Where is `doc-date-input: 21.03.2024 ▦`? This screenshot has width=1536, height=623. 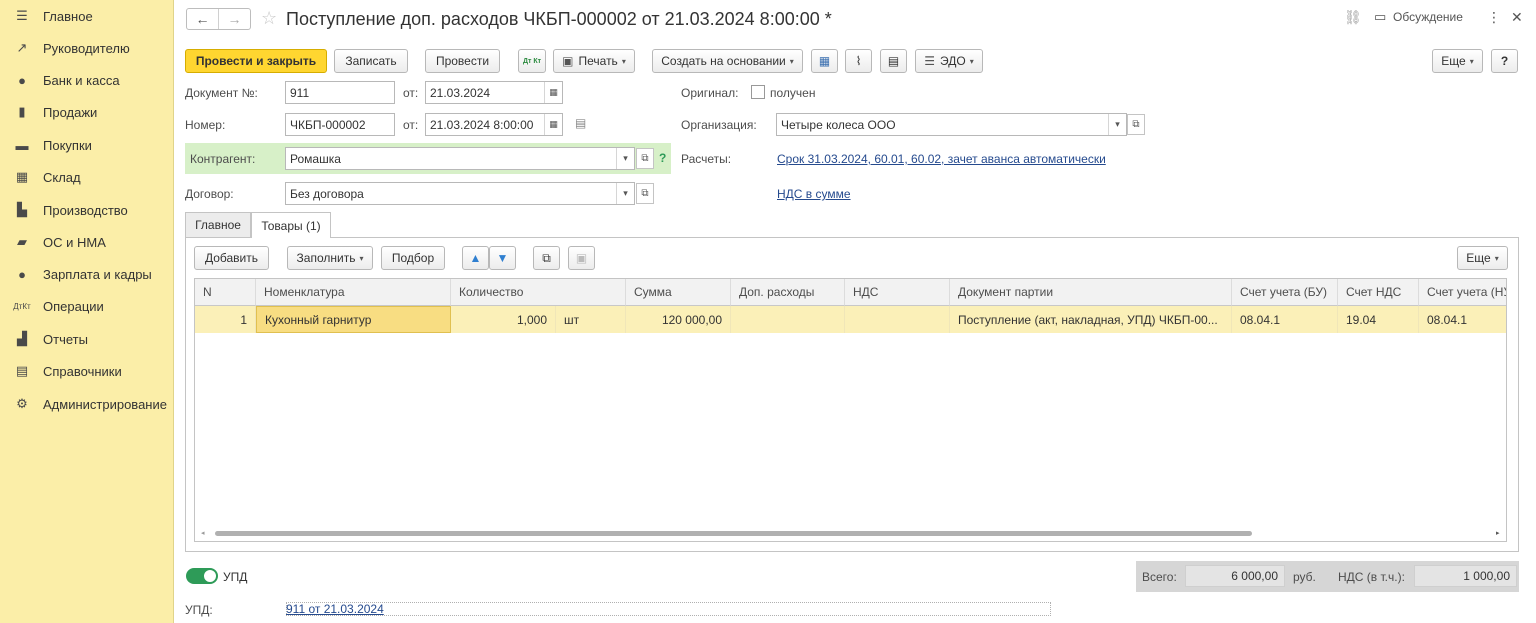 doc-date-input: 21.03.2024 ▦ is located at coordinates (494, 92).